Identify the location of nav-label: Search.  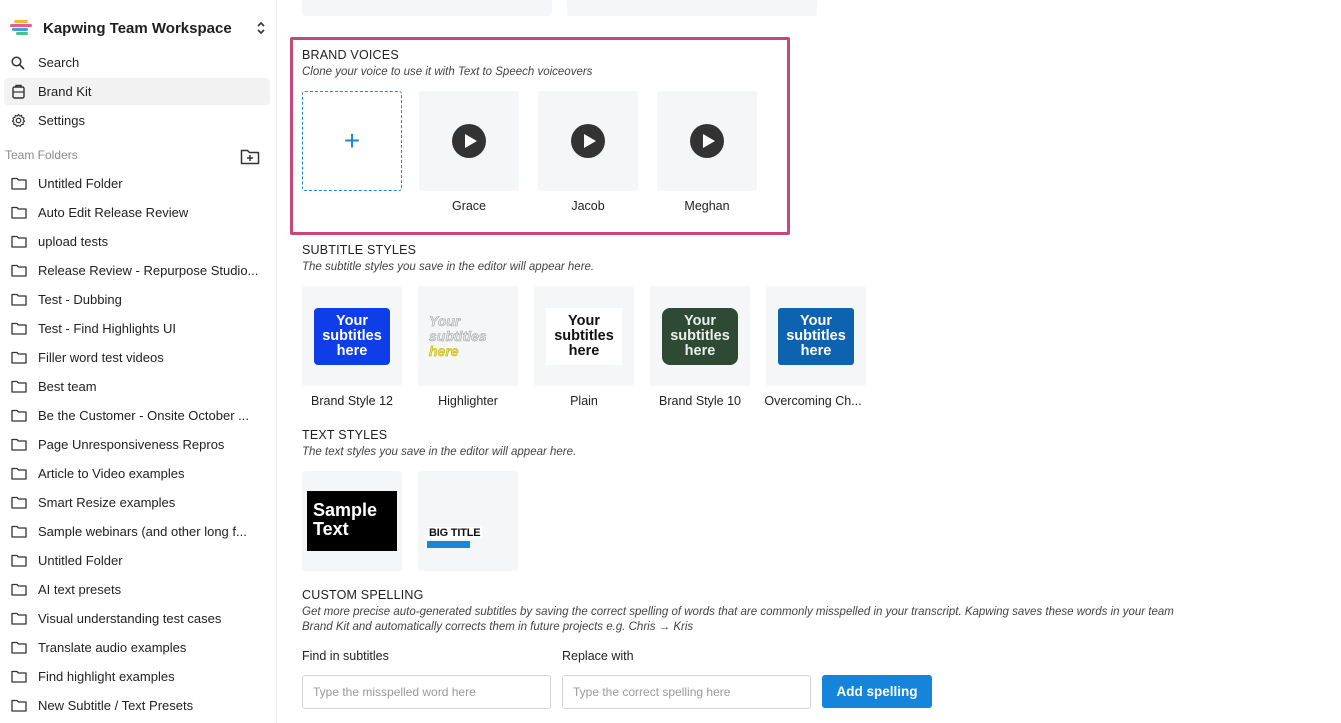
(59, 62).